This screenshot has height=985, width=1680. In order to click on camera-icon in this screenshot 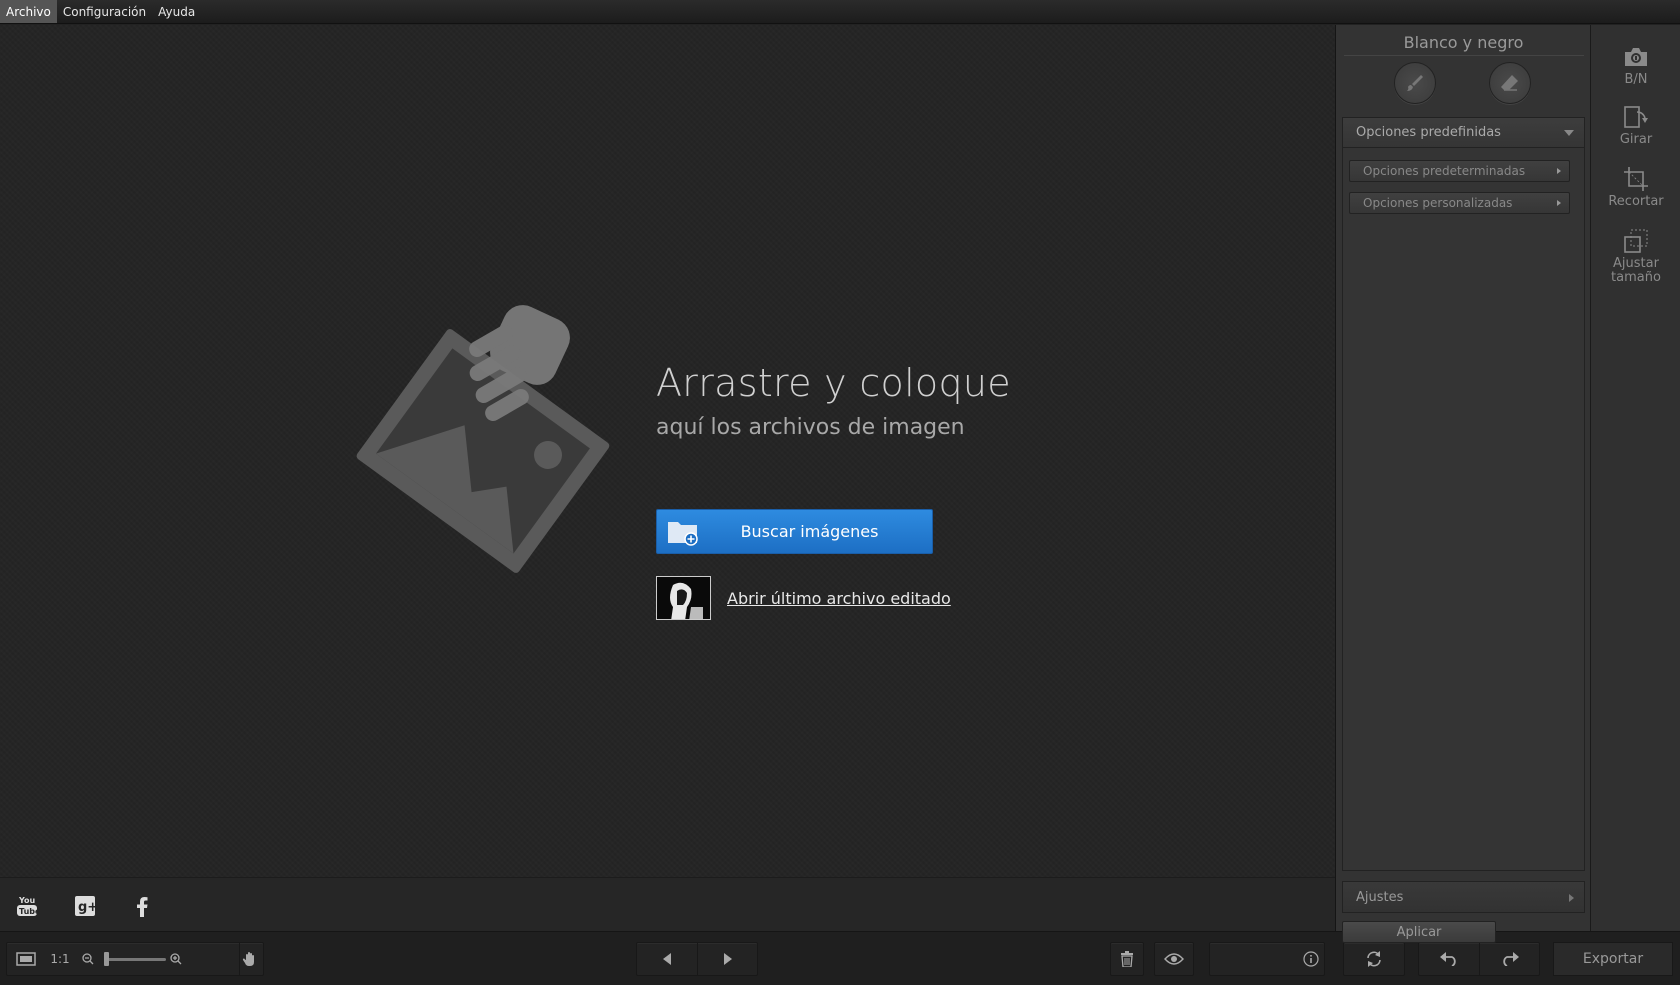, I will do `click(1636, 57)`.